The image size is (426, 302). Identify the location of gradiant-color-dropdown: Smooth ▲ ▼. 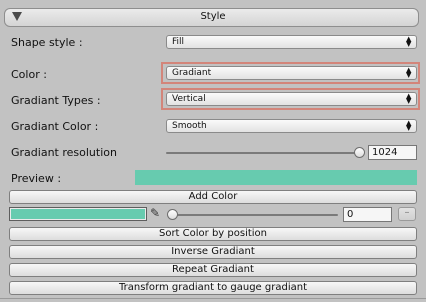
(291, 126).